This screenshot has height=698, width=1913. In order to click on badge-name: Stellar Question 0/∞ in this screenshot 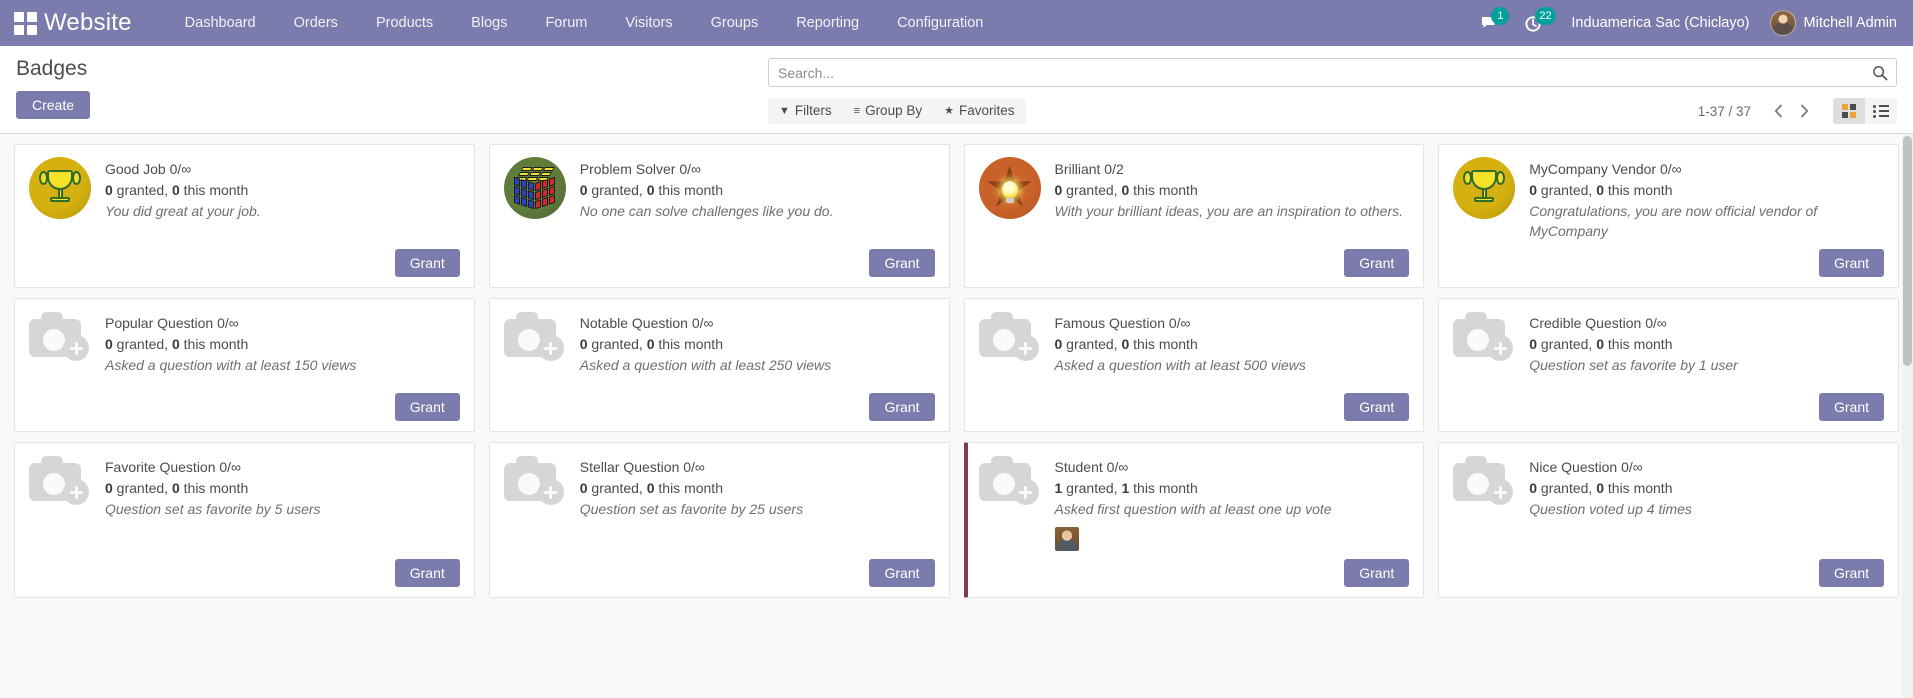, I will do `click(642, 467)`.